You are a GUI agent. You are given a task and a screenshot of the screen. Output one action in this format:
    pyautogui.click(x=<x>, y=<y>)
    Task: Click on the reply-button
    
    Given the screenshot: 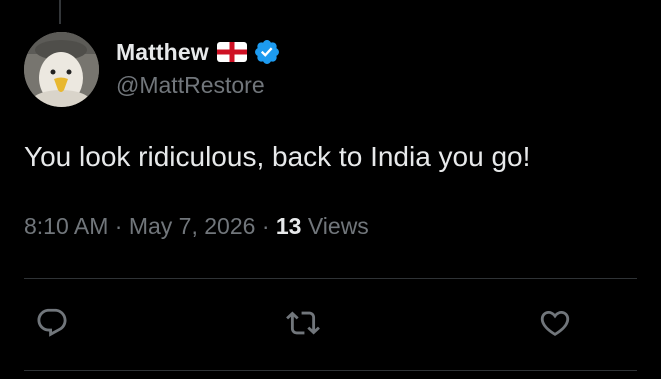 What is the action you would take?
    pyautogui.click(x=52, y=323)
    